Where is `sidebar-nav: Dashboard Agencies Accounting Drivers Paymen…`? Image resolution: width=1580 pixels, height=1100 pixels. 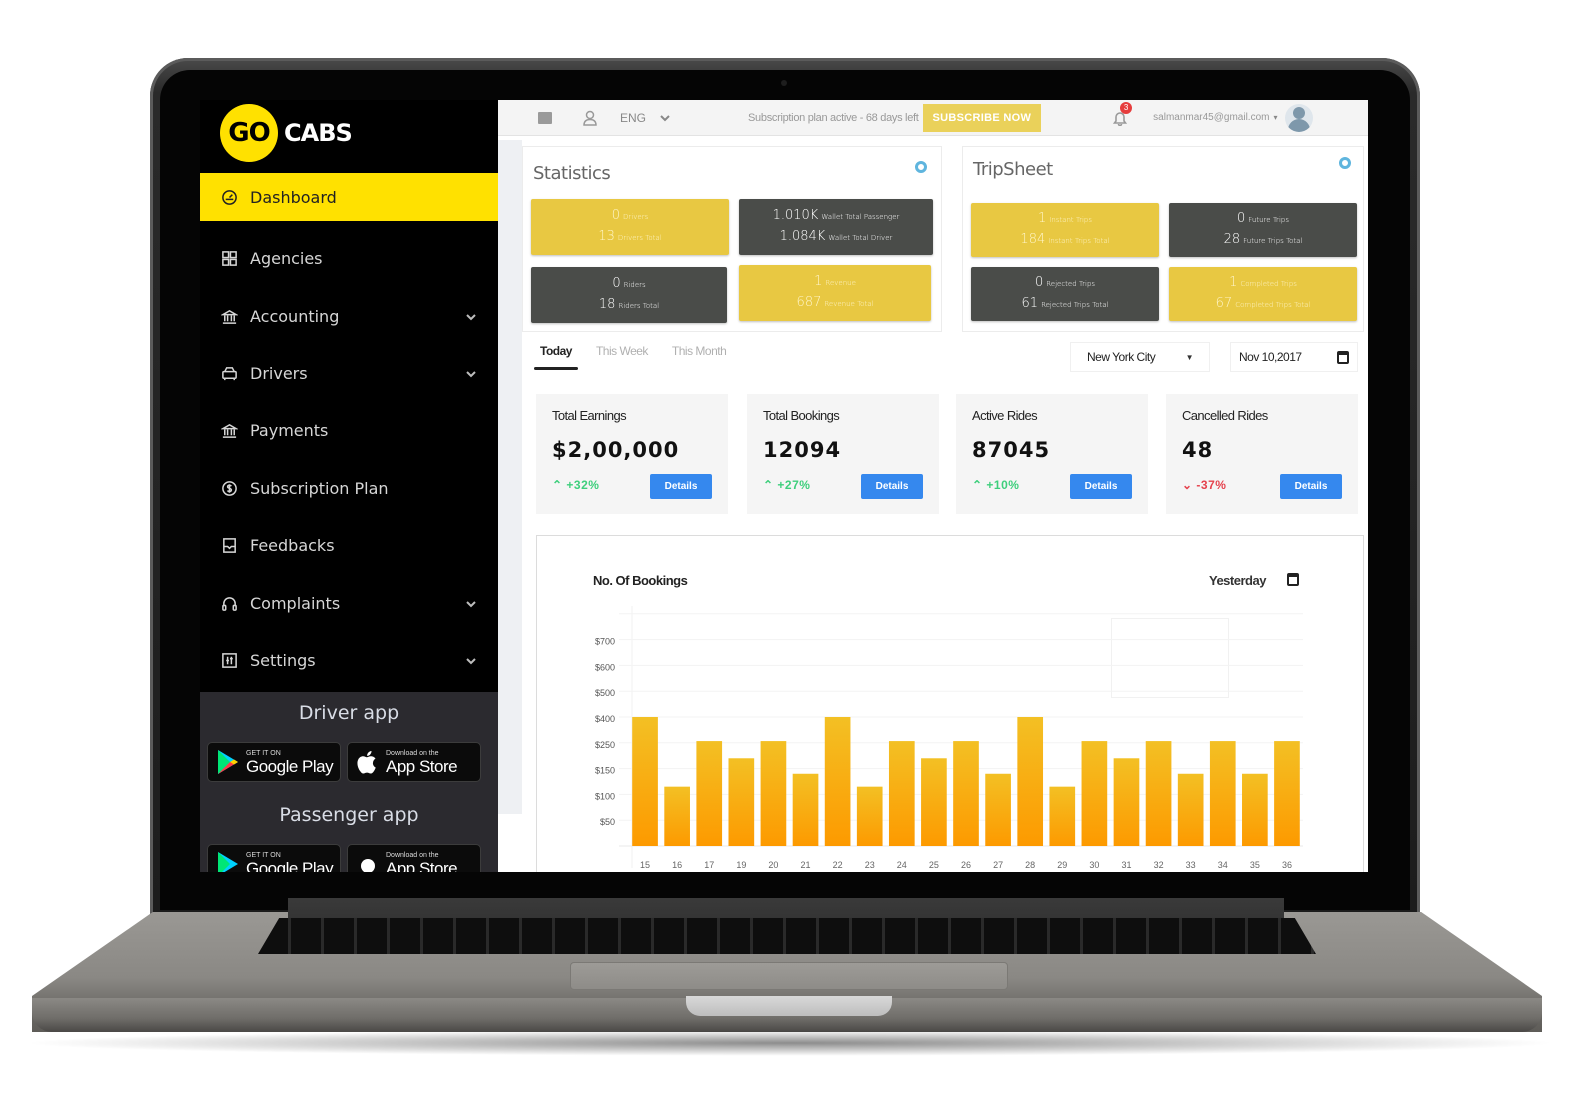 sidebar-nav: Dashboard Agencies Accounting Drivers Paymen… is located at coordinates (349, 431).